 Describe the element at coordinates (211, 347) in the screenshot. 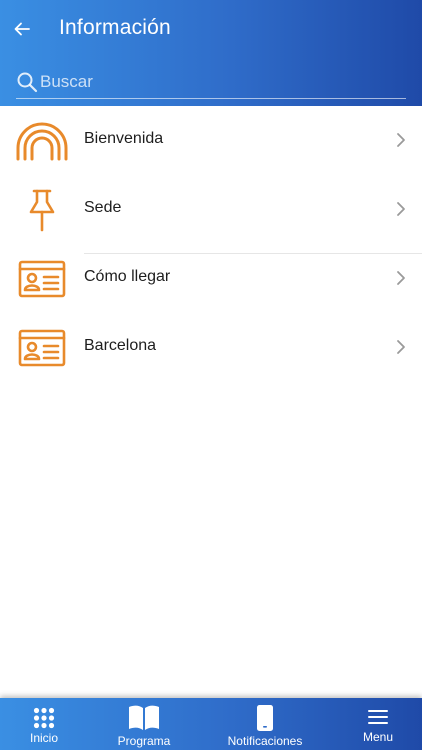

I see `list-item-barcelona: Barcelona` at that location.